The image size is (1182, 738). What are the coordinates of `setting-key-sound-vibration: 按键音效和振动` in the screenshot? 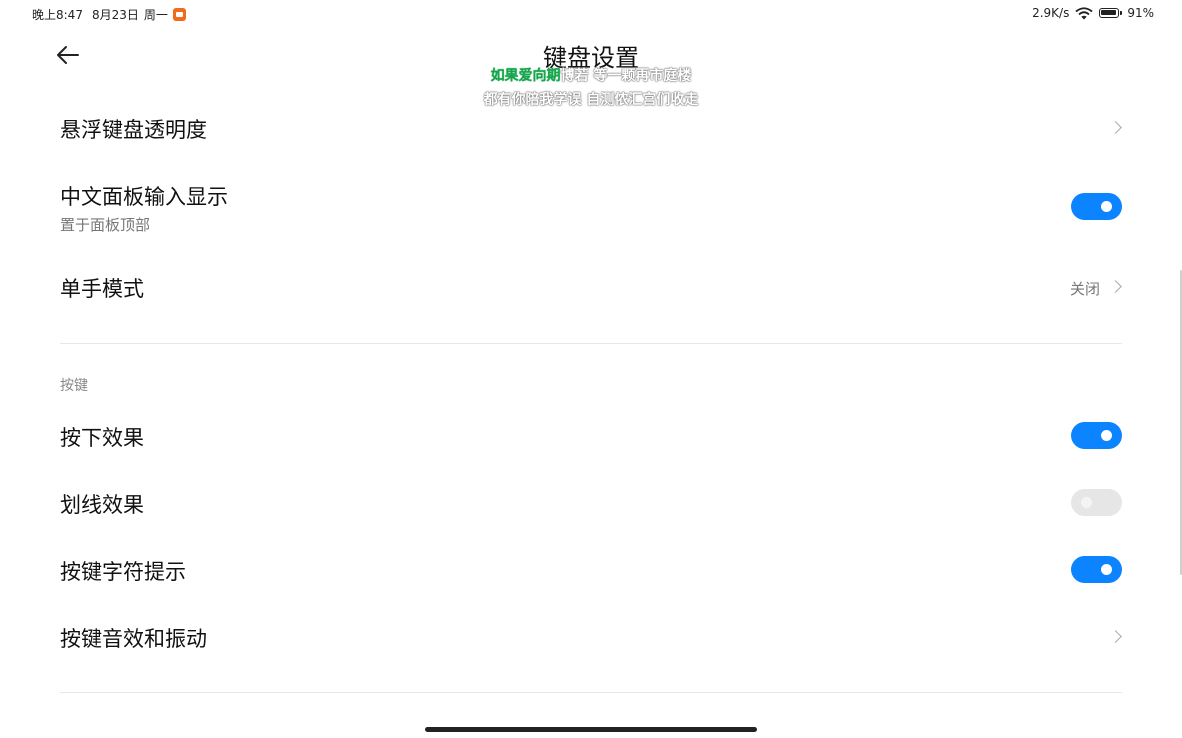 It's located at (591, 638).